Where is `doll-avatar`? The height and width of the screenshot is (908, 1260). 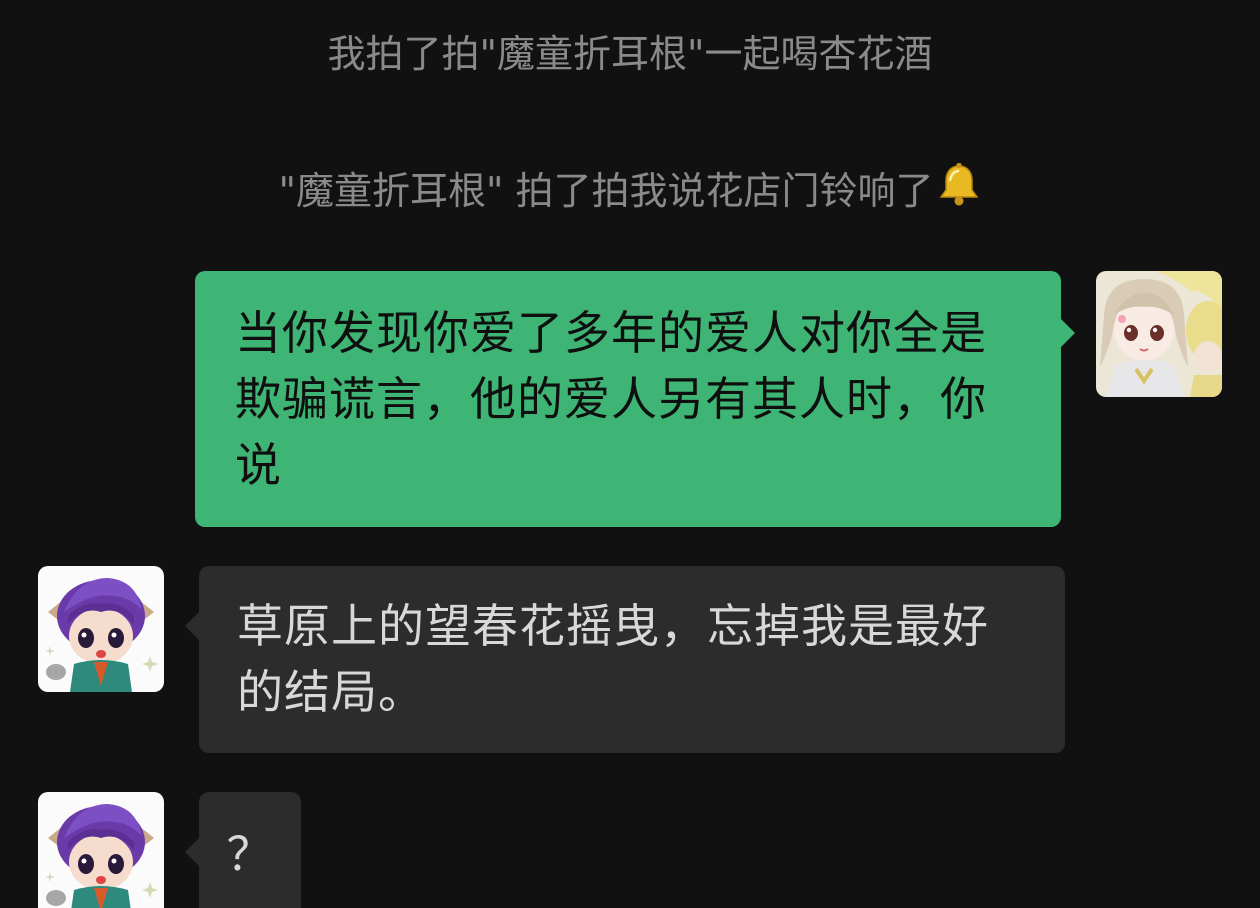 doll-avatar is located at coordinates (1159, 334).